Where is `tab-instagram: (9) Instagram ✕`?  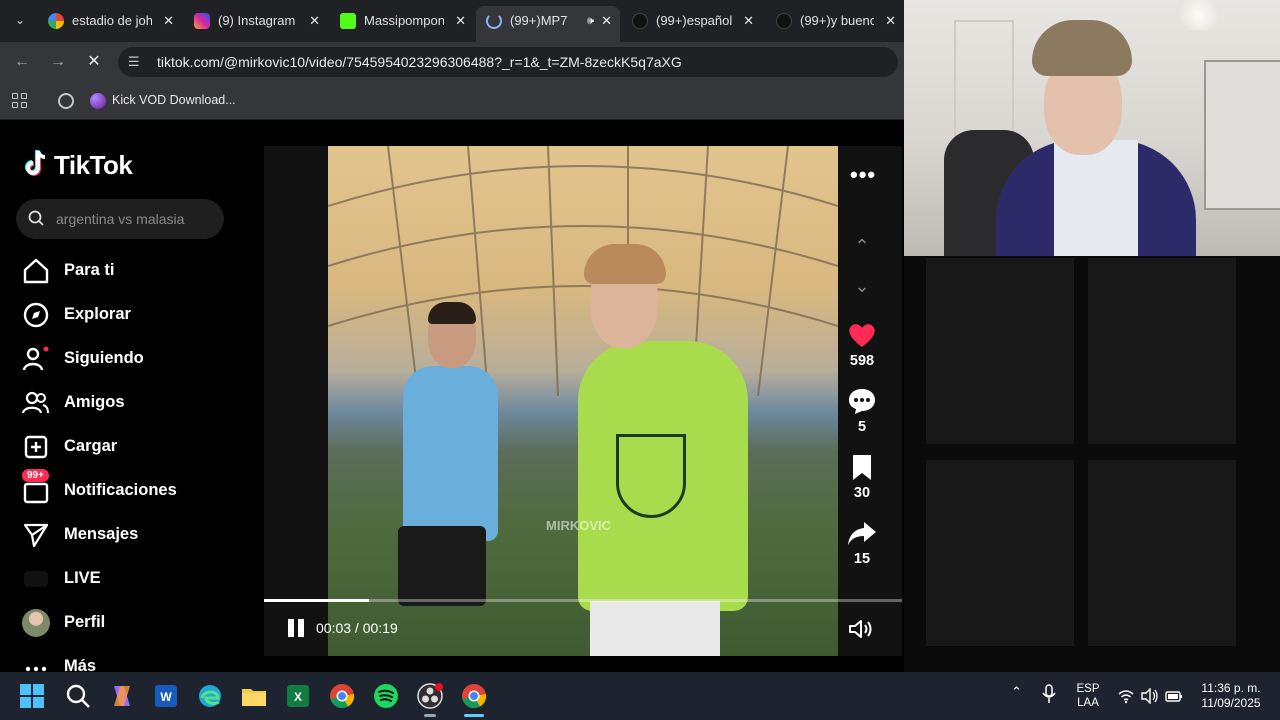
tab-instagram: (9) Instagram ✕ is located at coordinates (256, 21).